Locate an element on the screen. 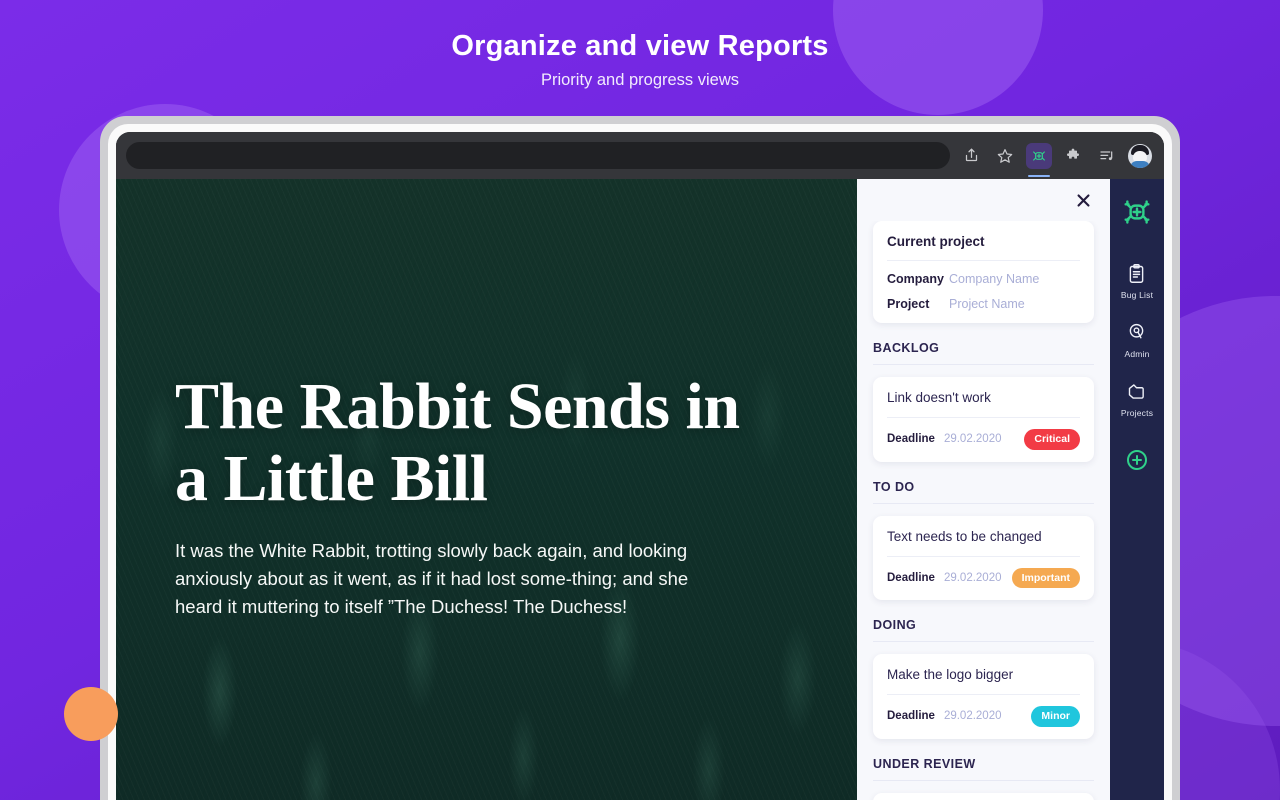 Image resolution: width=1280 pixels, height=800 pixels. app-sidebar: Bug List Admin Projects is located at coordinates (1137, 489).